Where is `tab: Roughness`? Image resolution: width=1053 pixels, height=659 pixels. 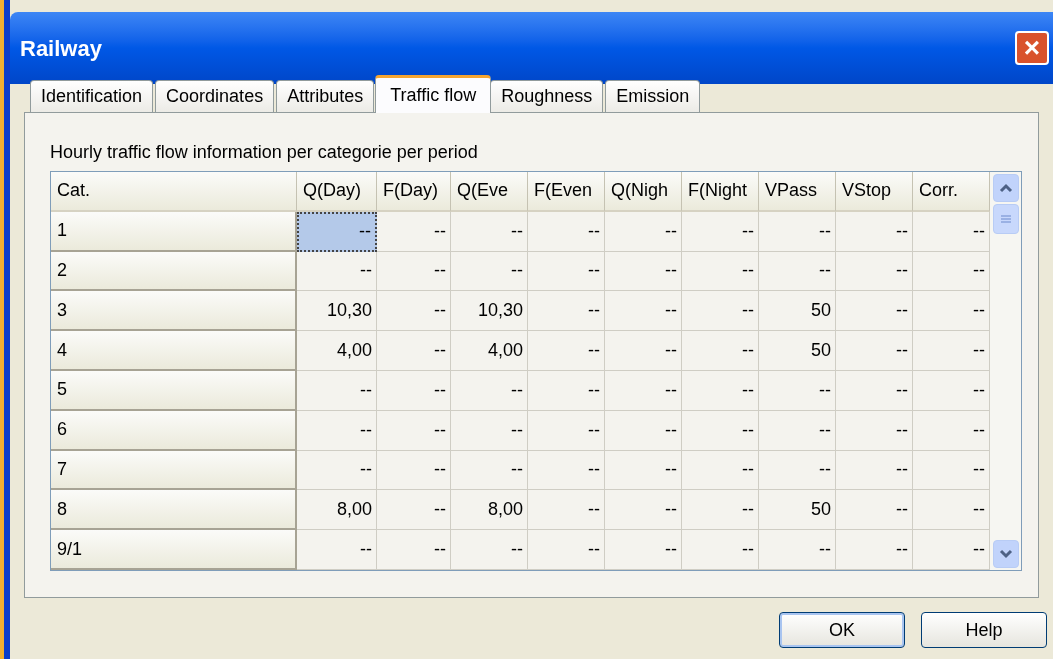
tab: Roughness is located at coordinates (547, 96).